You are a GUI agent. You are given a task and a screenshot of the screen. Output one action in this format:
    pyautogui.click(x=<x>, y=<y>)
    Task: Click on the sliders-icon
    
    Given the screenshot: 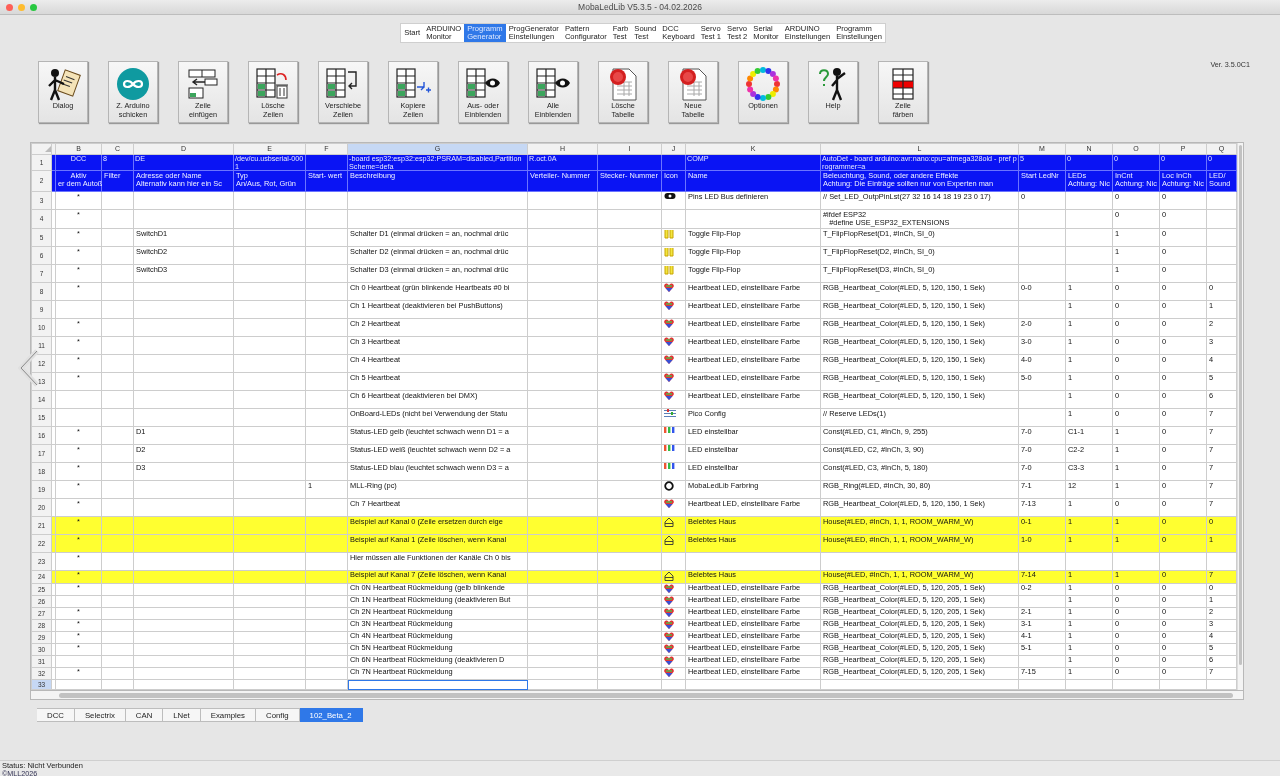 What is the action you would take?
    pyautogui.click(x=670, y=413)
    